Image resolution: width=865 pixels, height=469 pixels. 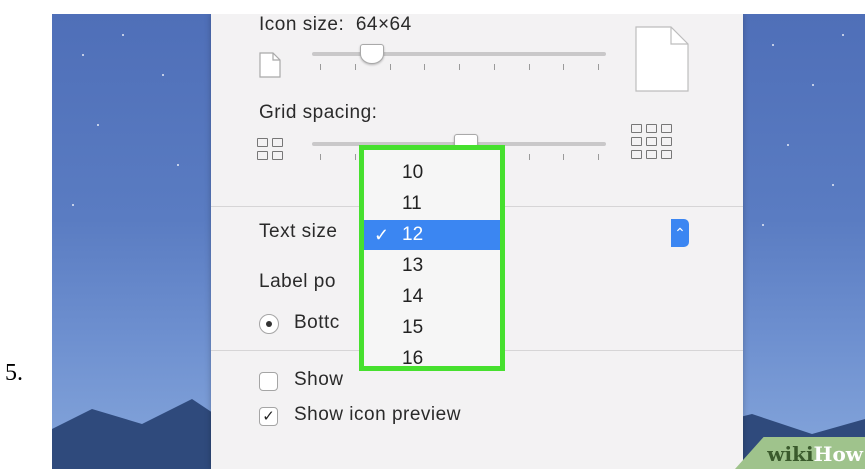 What do you see at coordinates (413, 327) in the screenshot?
I see `text-size-option-label: 15` at bounding box center [413, 327].